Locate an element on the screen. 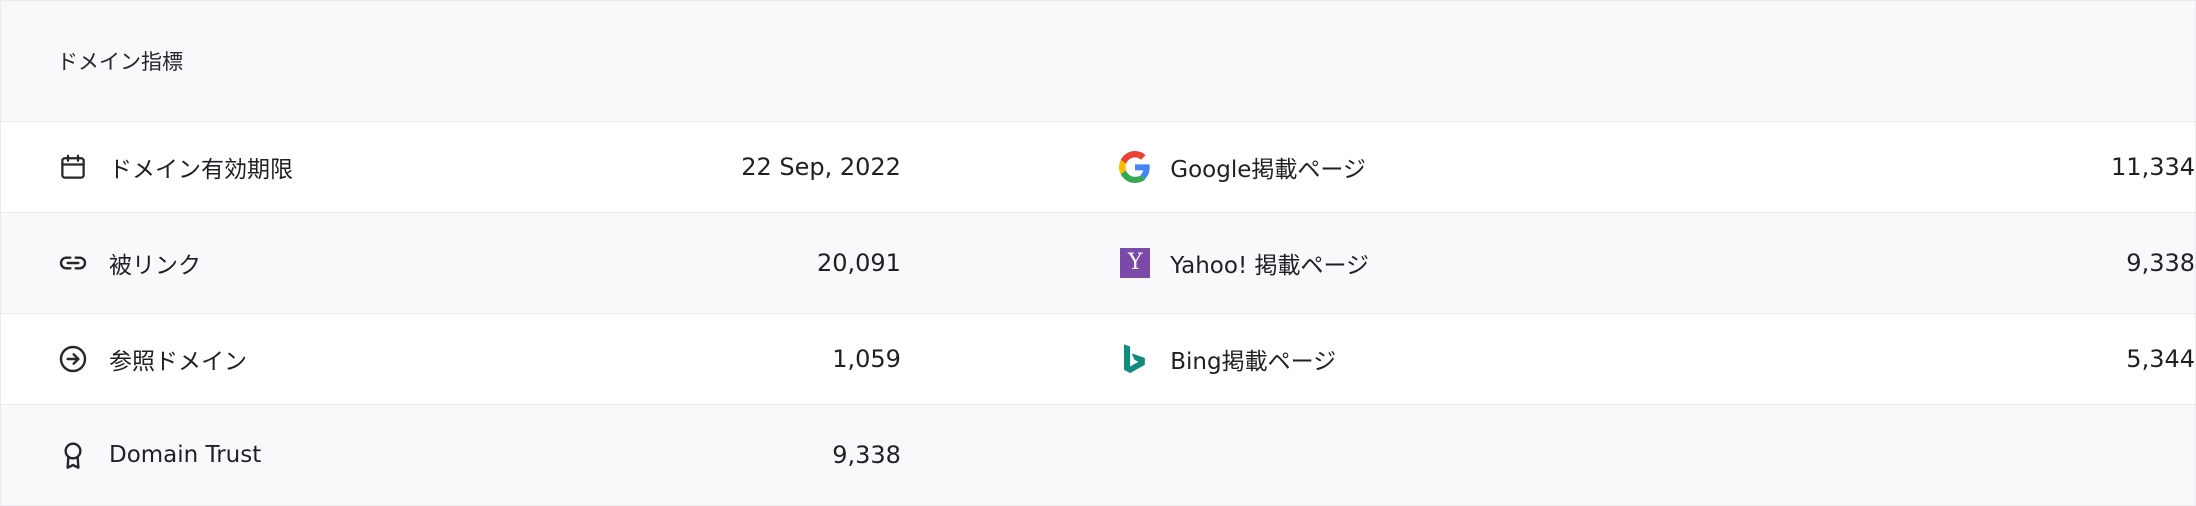 The height and width of the screenshot is (506, 2196). google-logo-icon is located at coordinates (1135, 167).